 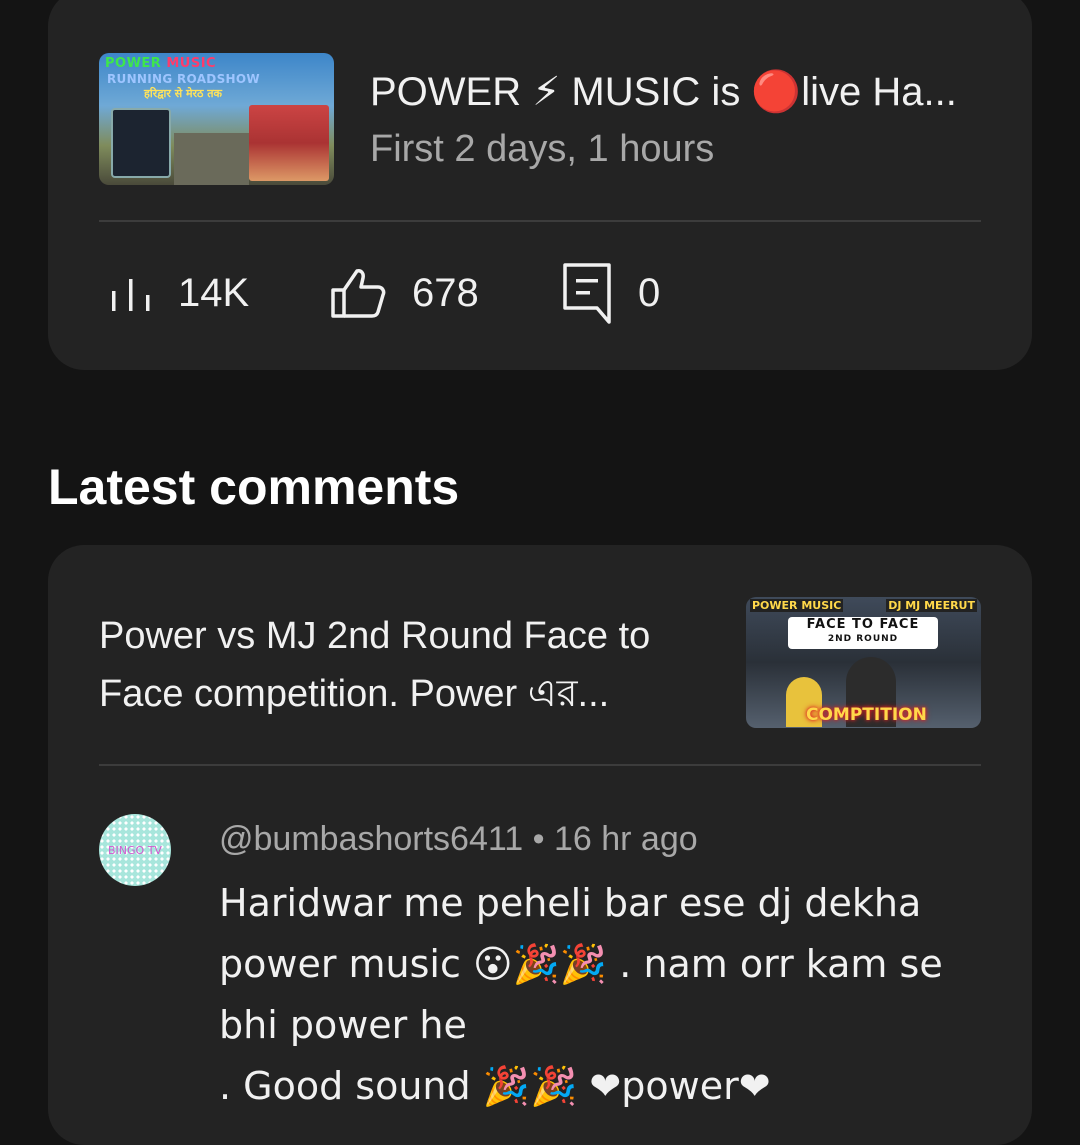 I want to click on bar-chart-icon, so click(x=131, y=293).